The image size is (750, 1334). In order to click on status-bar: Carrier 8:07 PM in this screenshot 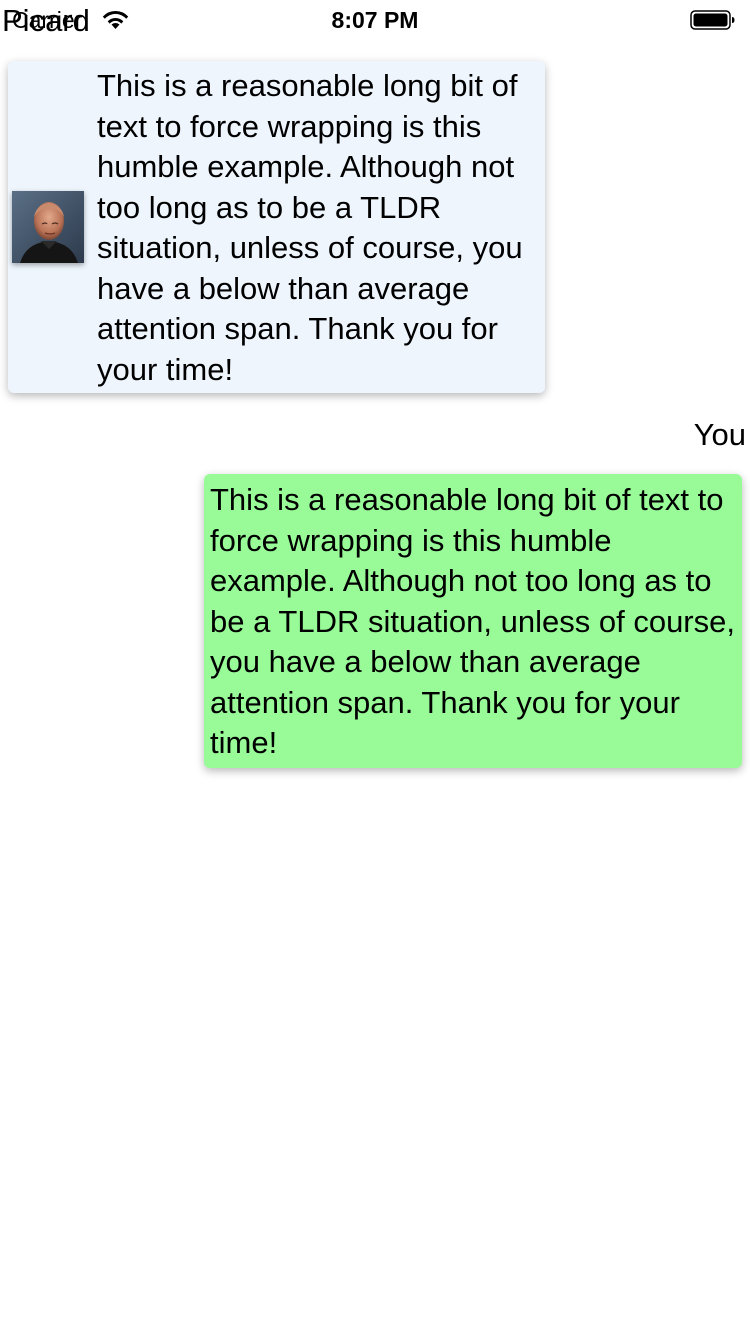, I will do `click(375, 20)`.